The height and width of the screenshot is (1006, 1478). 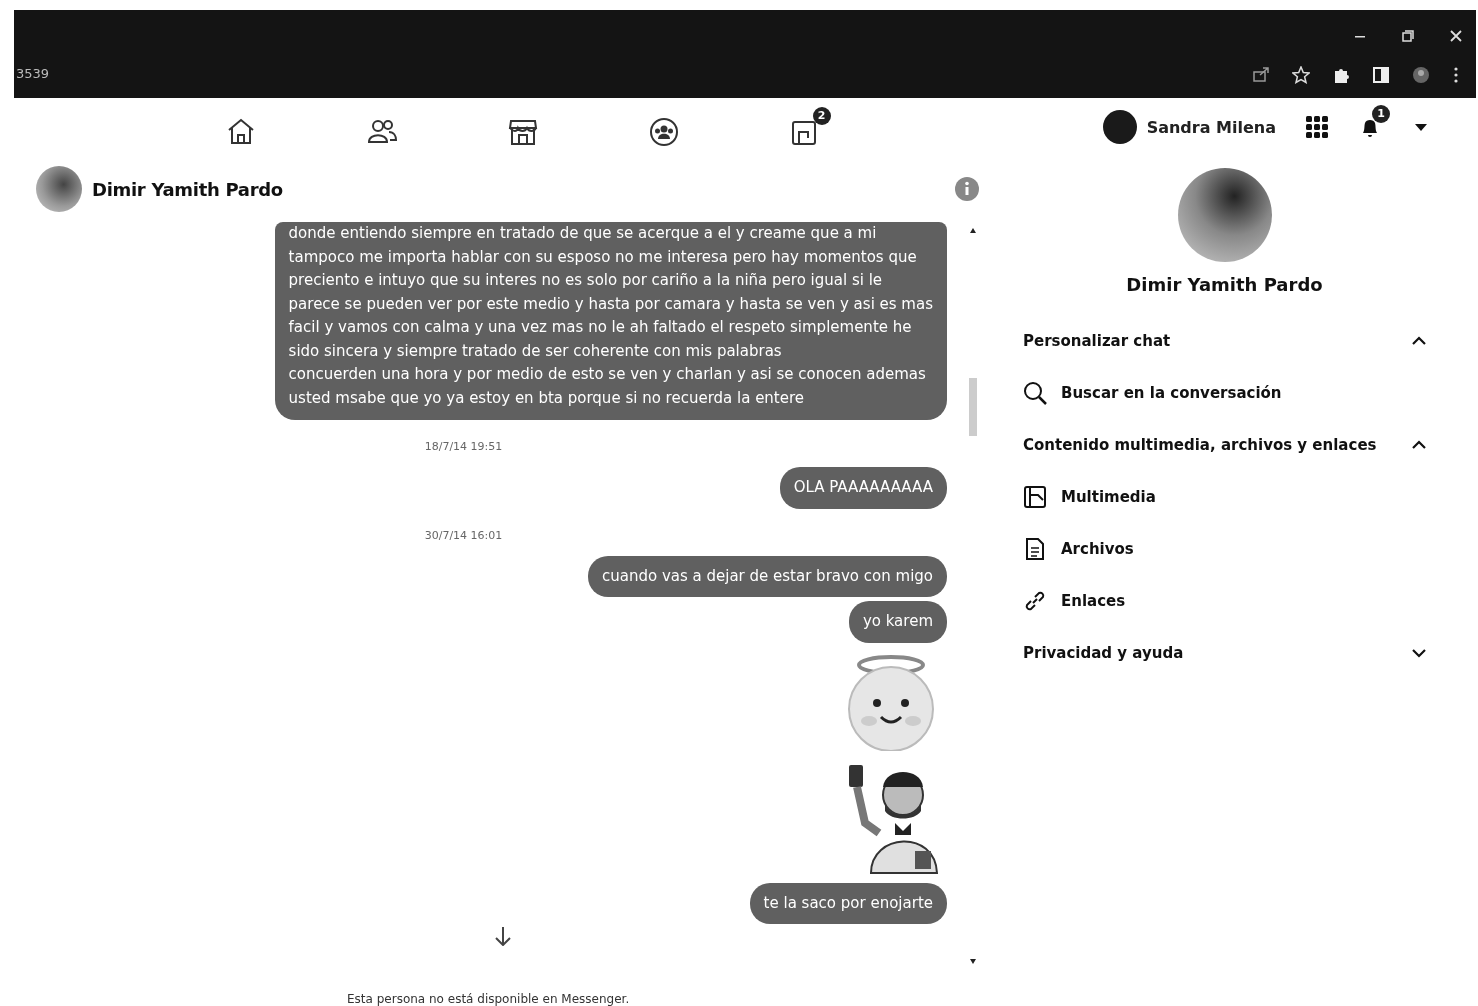 What do you see at coordinates (767, 576) in the screenshot?
I see `message-bubble: cuando vas a dejar de estar bravo con migo` at bounding box center [767, 576].